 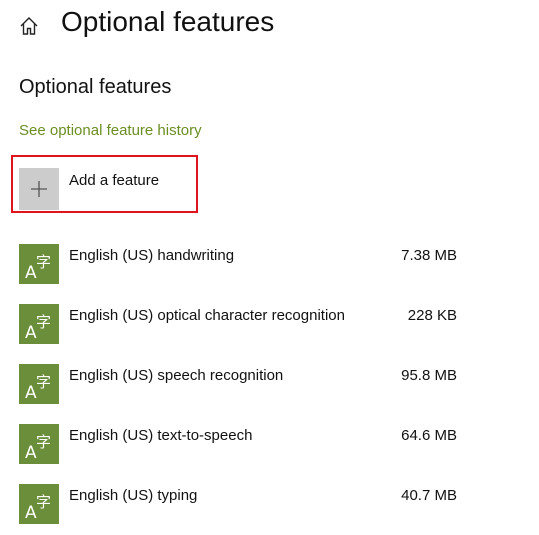 I want to click on feature-name: English (US) text-to-speech, so click(x=161, y=435).